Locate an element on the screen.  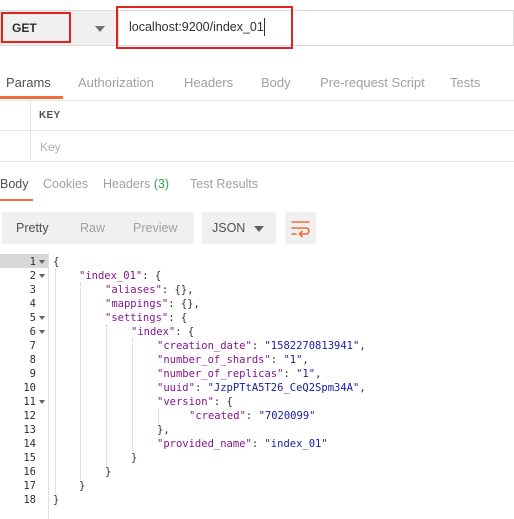
line-number: 17 is located at coordinates (29, 486).